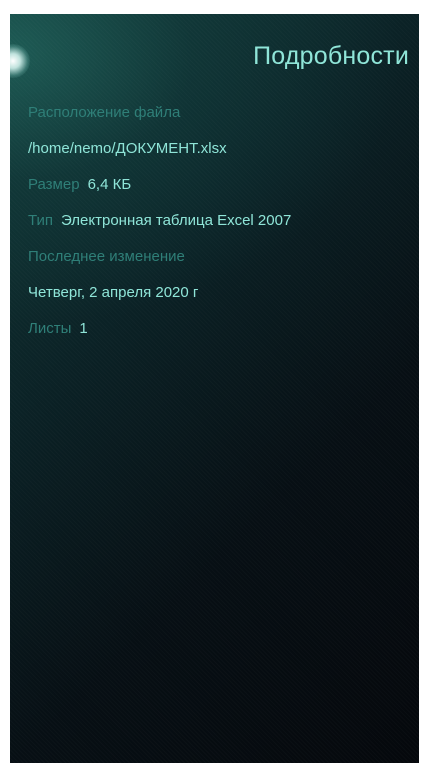 This screenshot has height=763, width=425. What do you see at coordinates (113, 292) in the screenshot?
I see `modified-value: Четверг, 2 апреля 2020 г` at bounding box center [113, 292].